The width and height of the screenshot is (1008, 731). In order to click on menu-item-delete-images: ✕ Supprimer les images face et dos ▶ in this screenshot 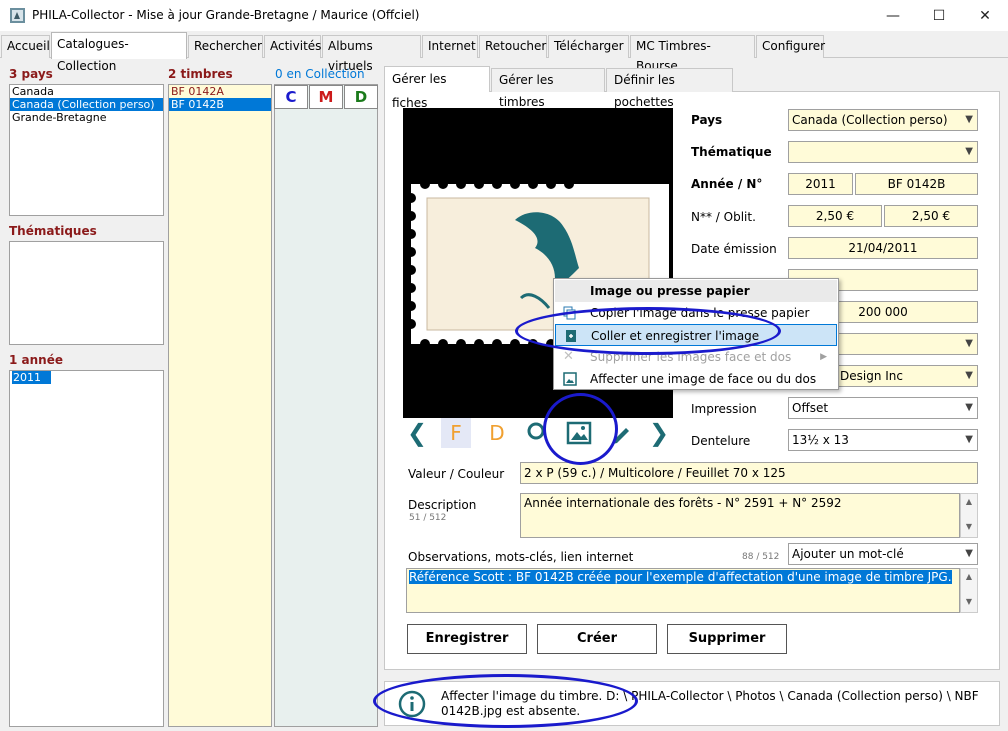, I will do `click(696, 357)`.